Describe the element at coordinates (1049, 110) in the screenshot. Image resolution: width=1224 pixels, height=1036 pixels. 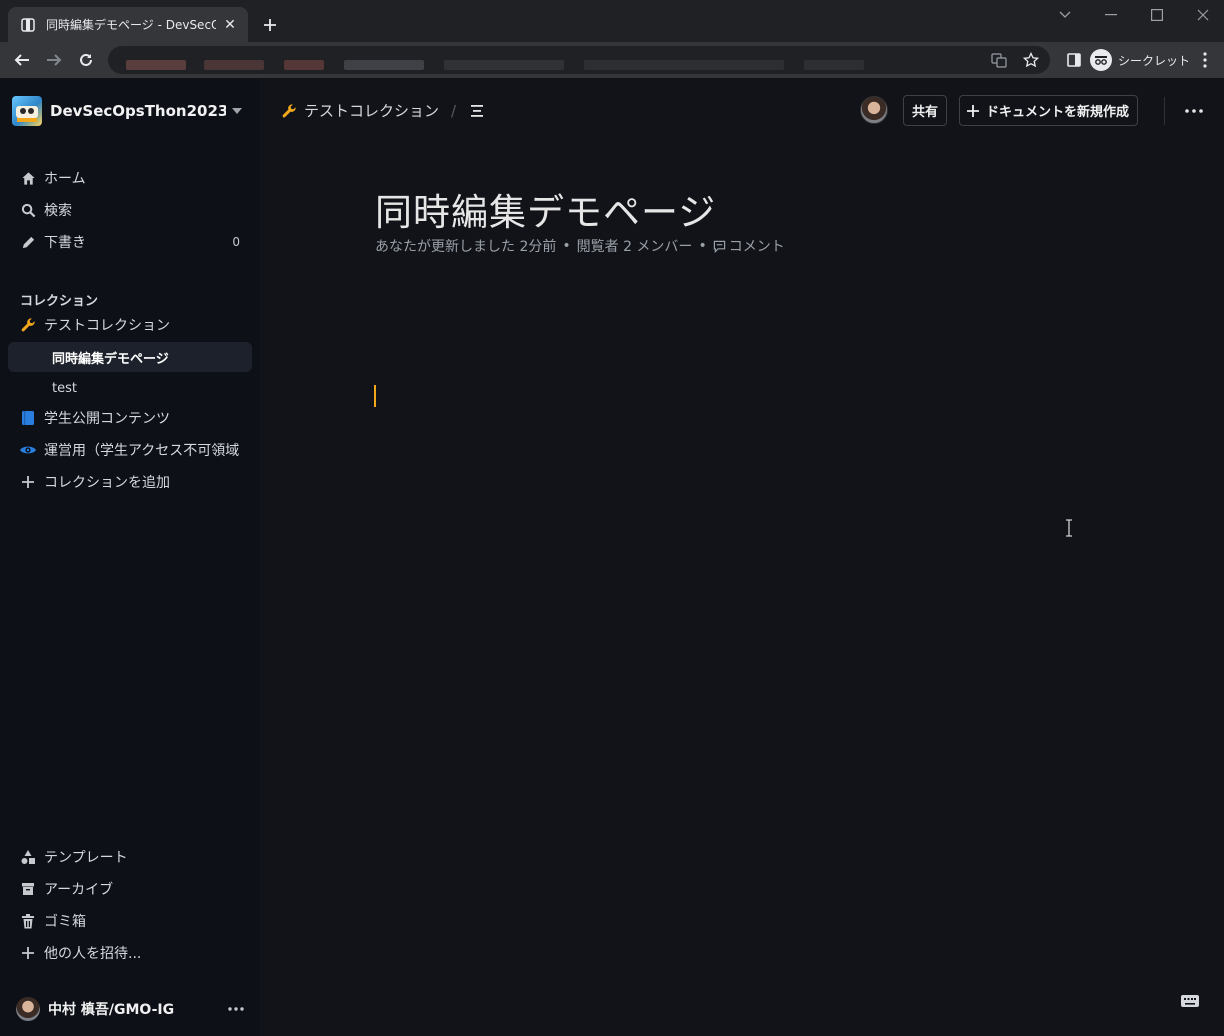
I see `new-document-button: ドキュメントを新規作成` at that location.